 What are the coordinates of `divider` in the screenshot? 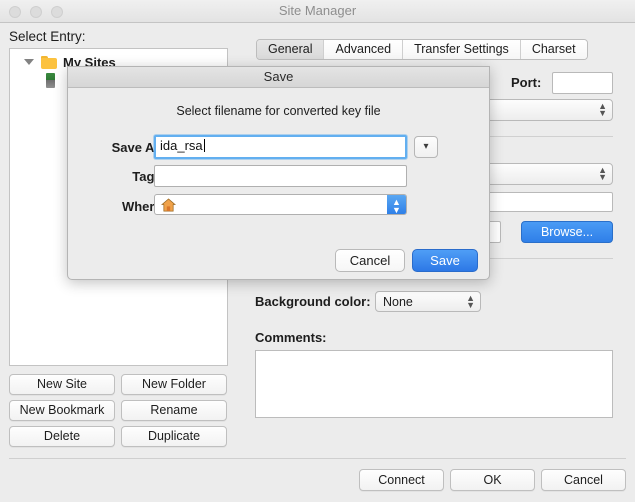 It's located at (317, 458).